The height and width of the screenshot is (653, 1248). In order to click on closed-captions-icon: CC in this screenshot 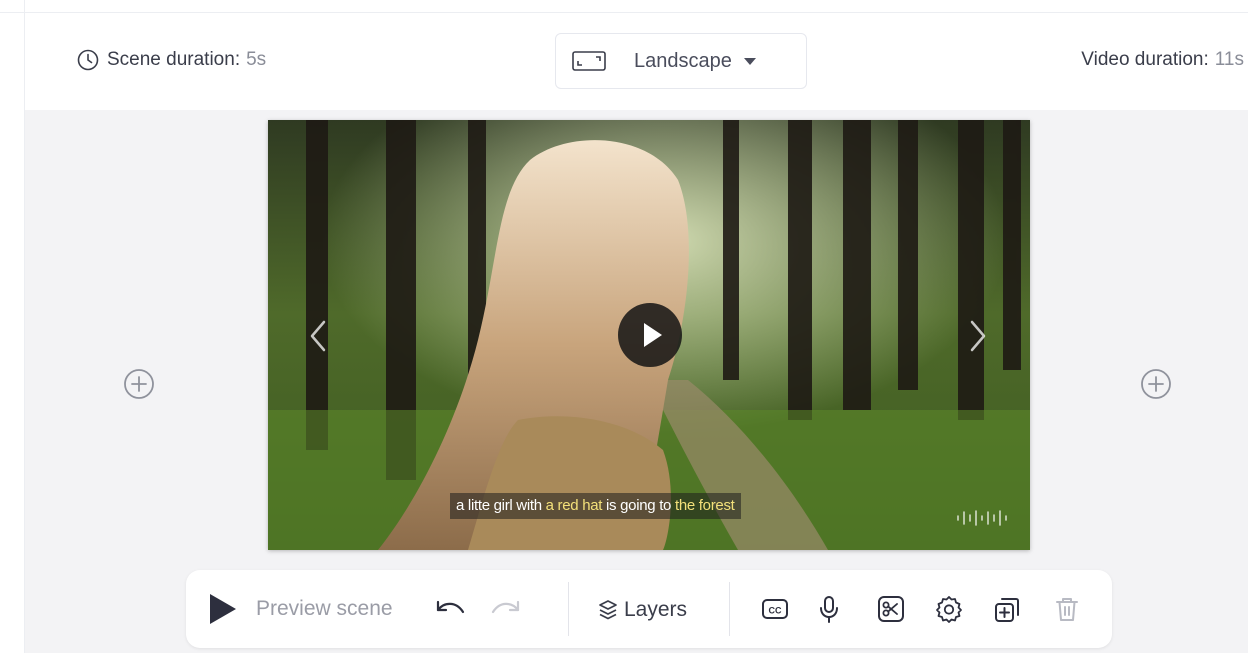, I will do `click(775, 609)`.